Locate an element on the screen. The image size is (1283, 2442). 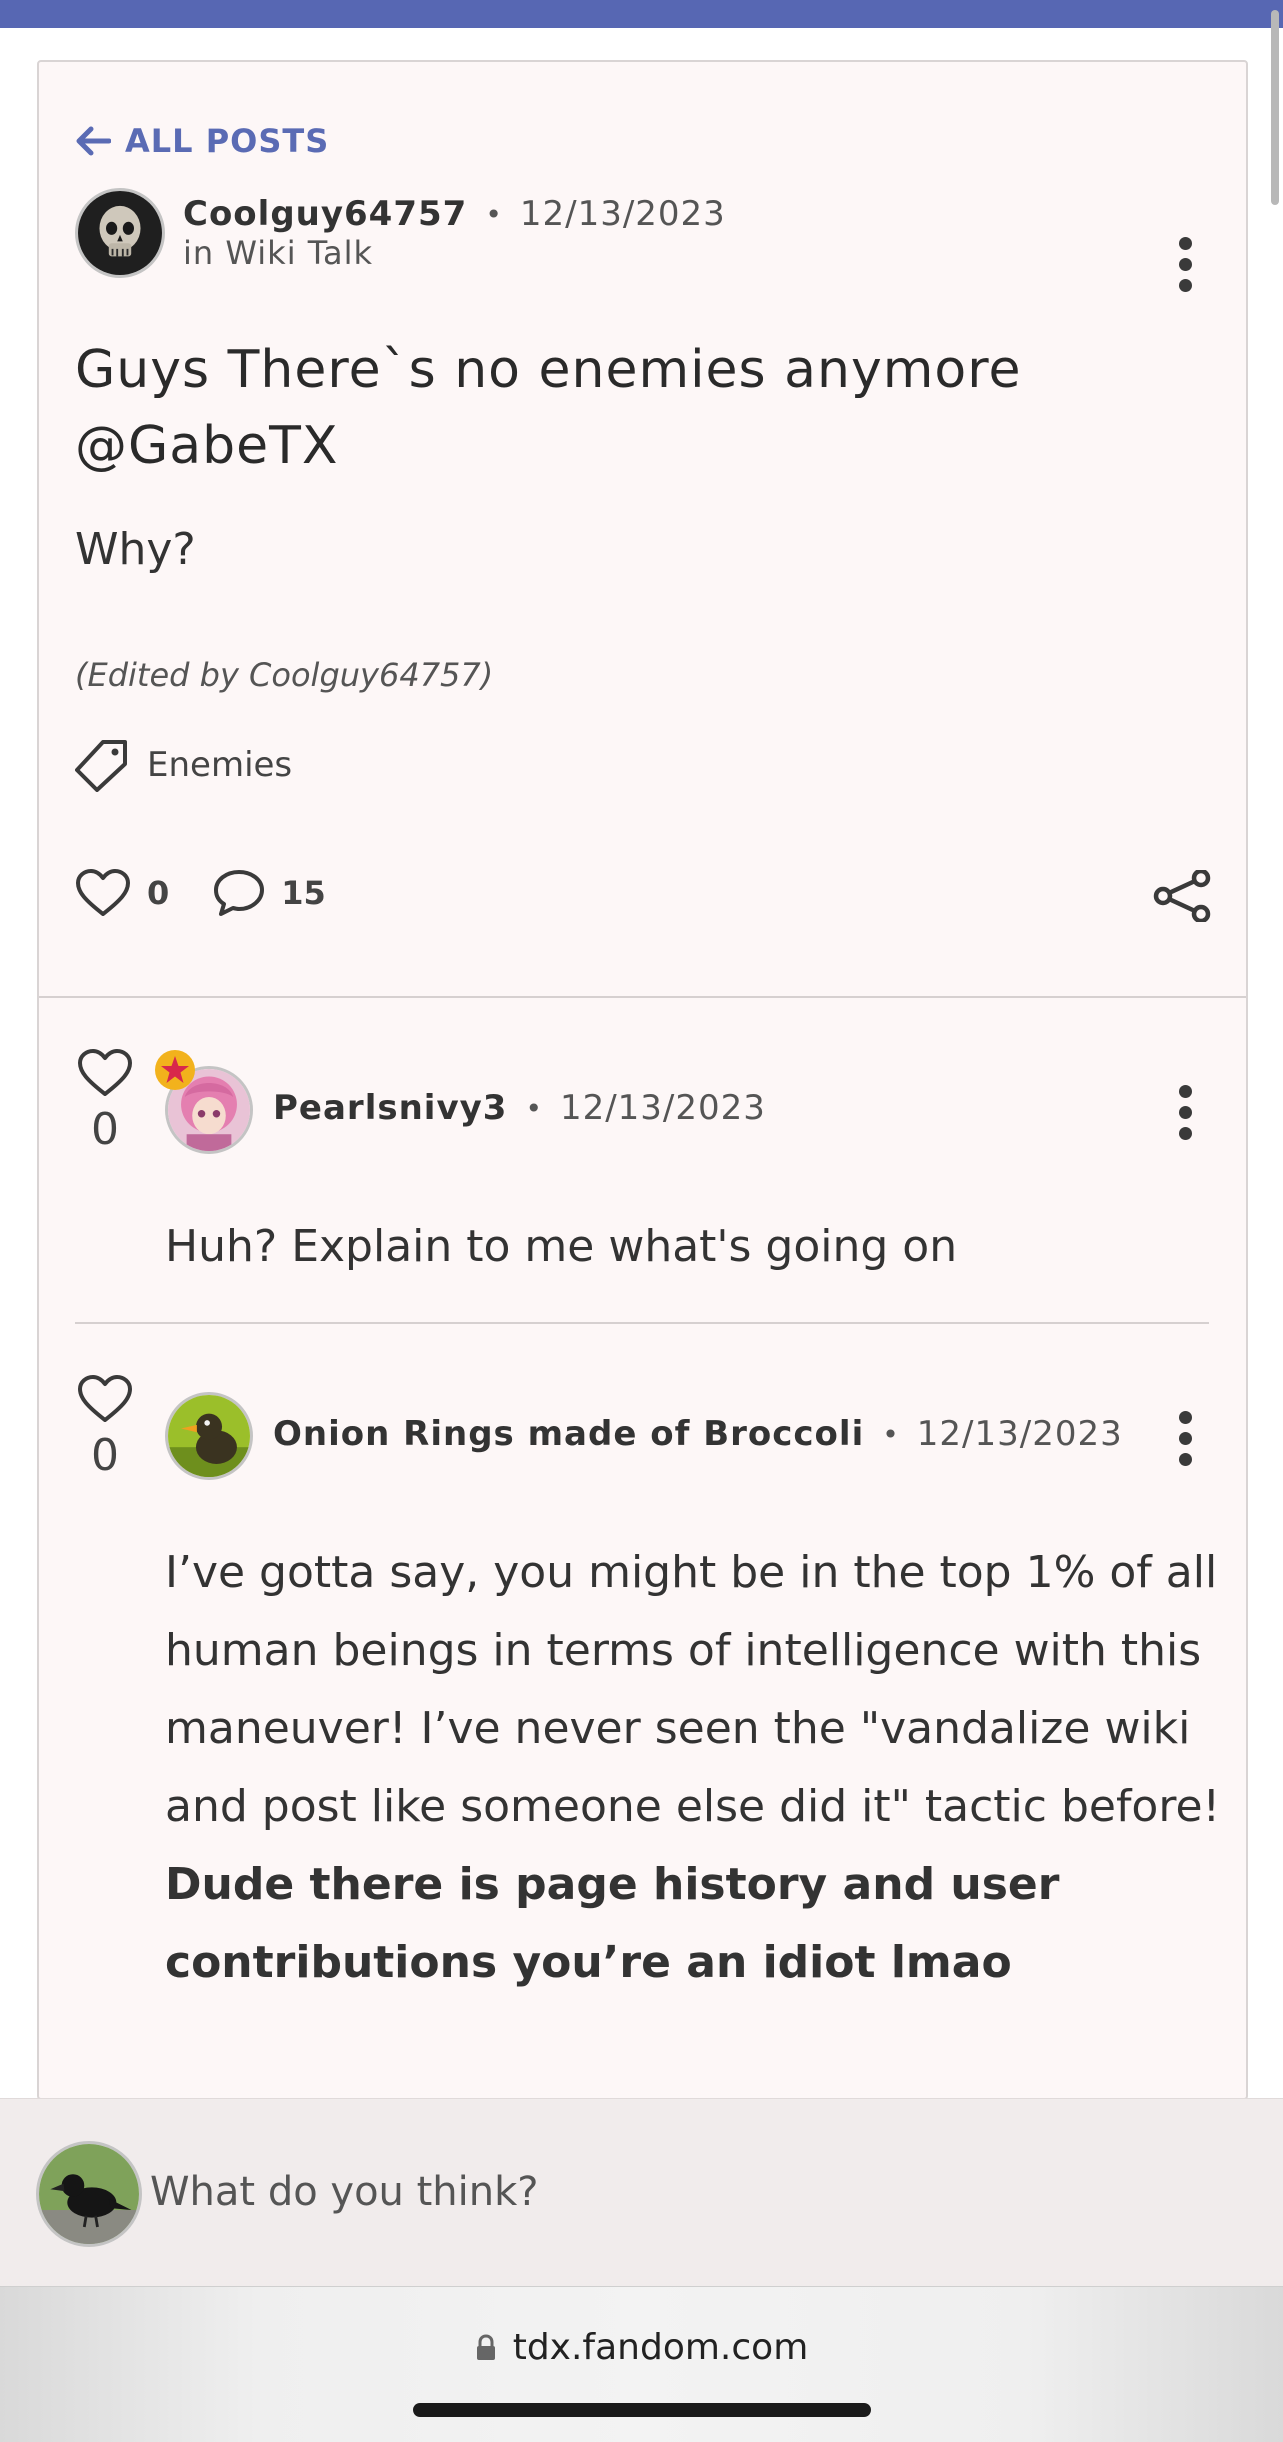
url-display: tdx.fandom.com is located at coordinates (641, 2347).